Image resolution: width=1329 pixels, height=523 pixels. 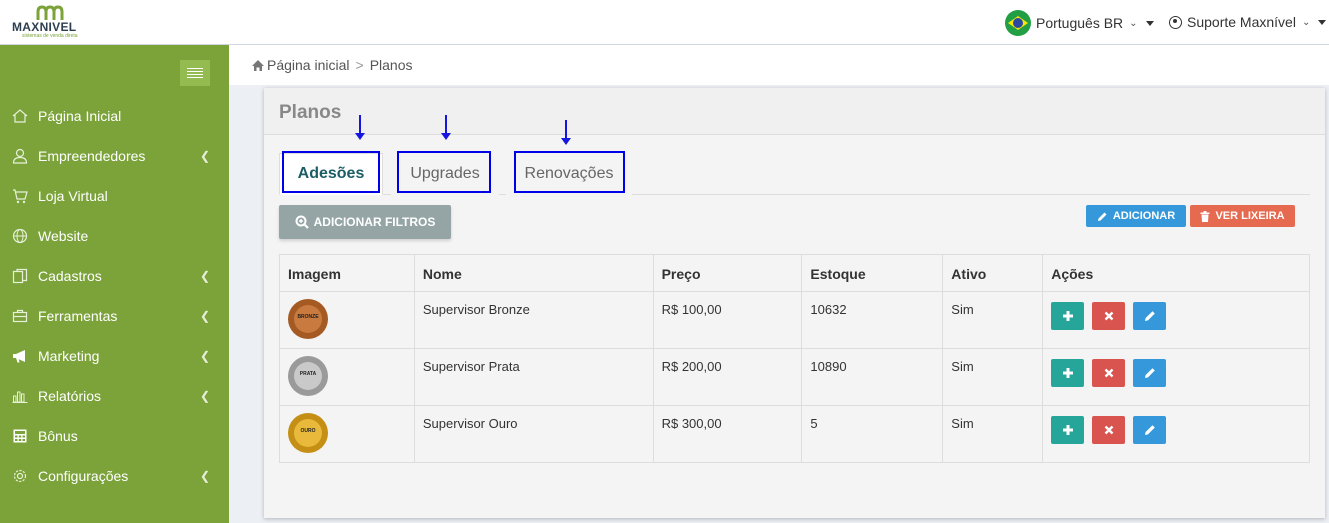 I want to click on user-menu: Suporte Maxnível ⌄, so click(x=1248, y=22).